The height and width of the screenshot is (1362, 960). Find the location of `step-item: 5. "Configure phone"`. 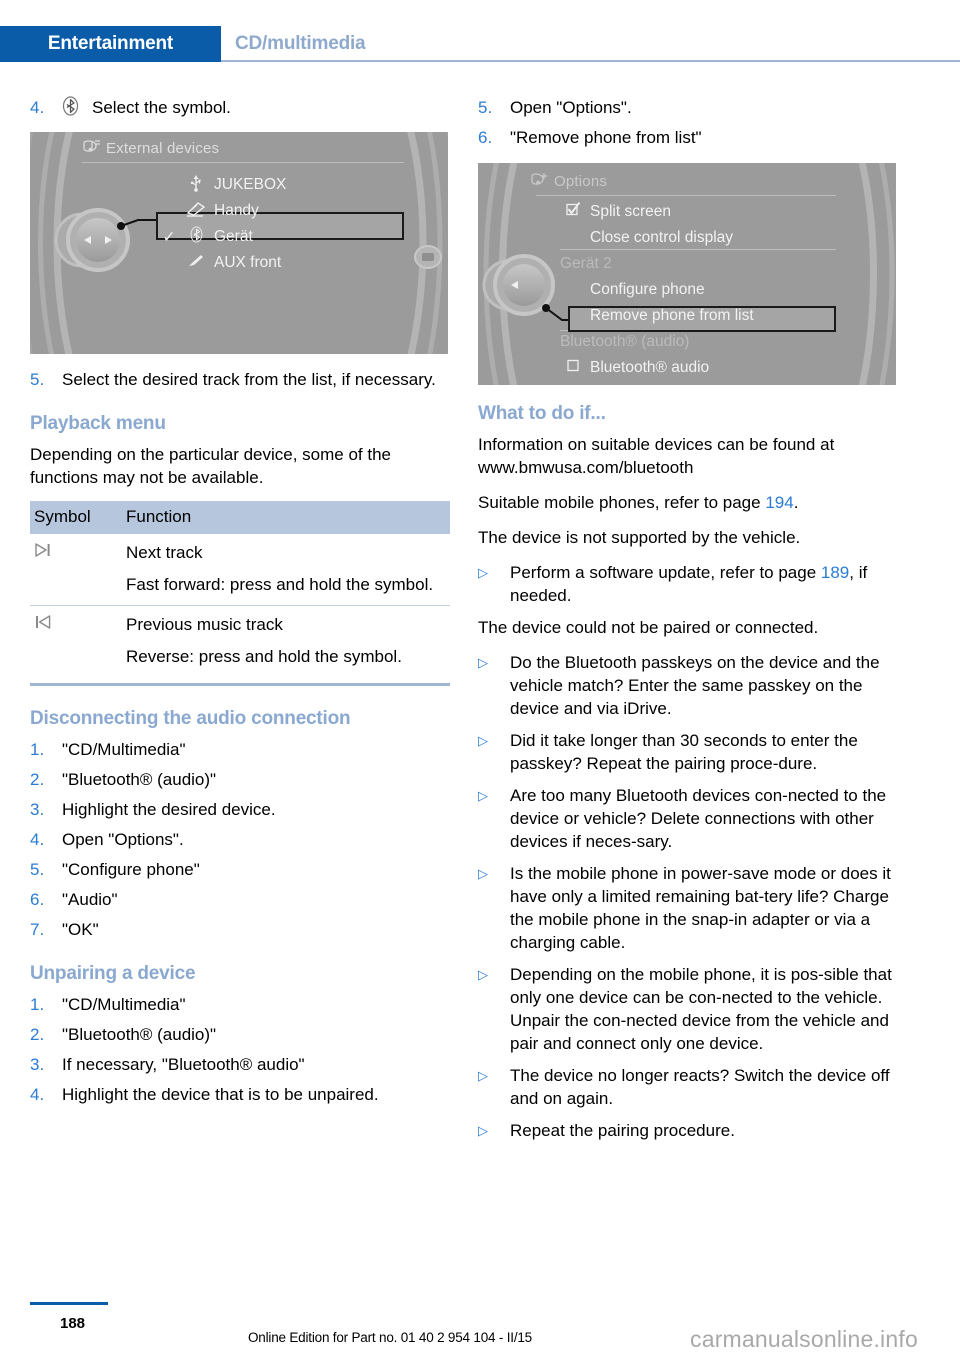

step-item: 5. "Configure phone" is located at coordinates (240, 869).